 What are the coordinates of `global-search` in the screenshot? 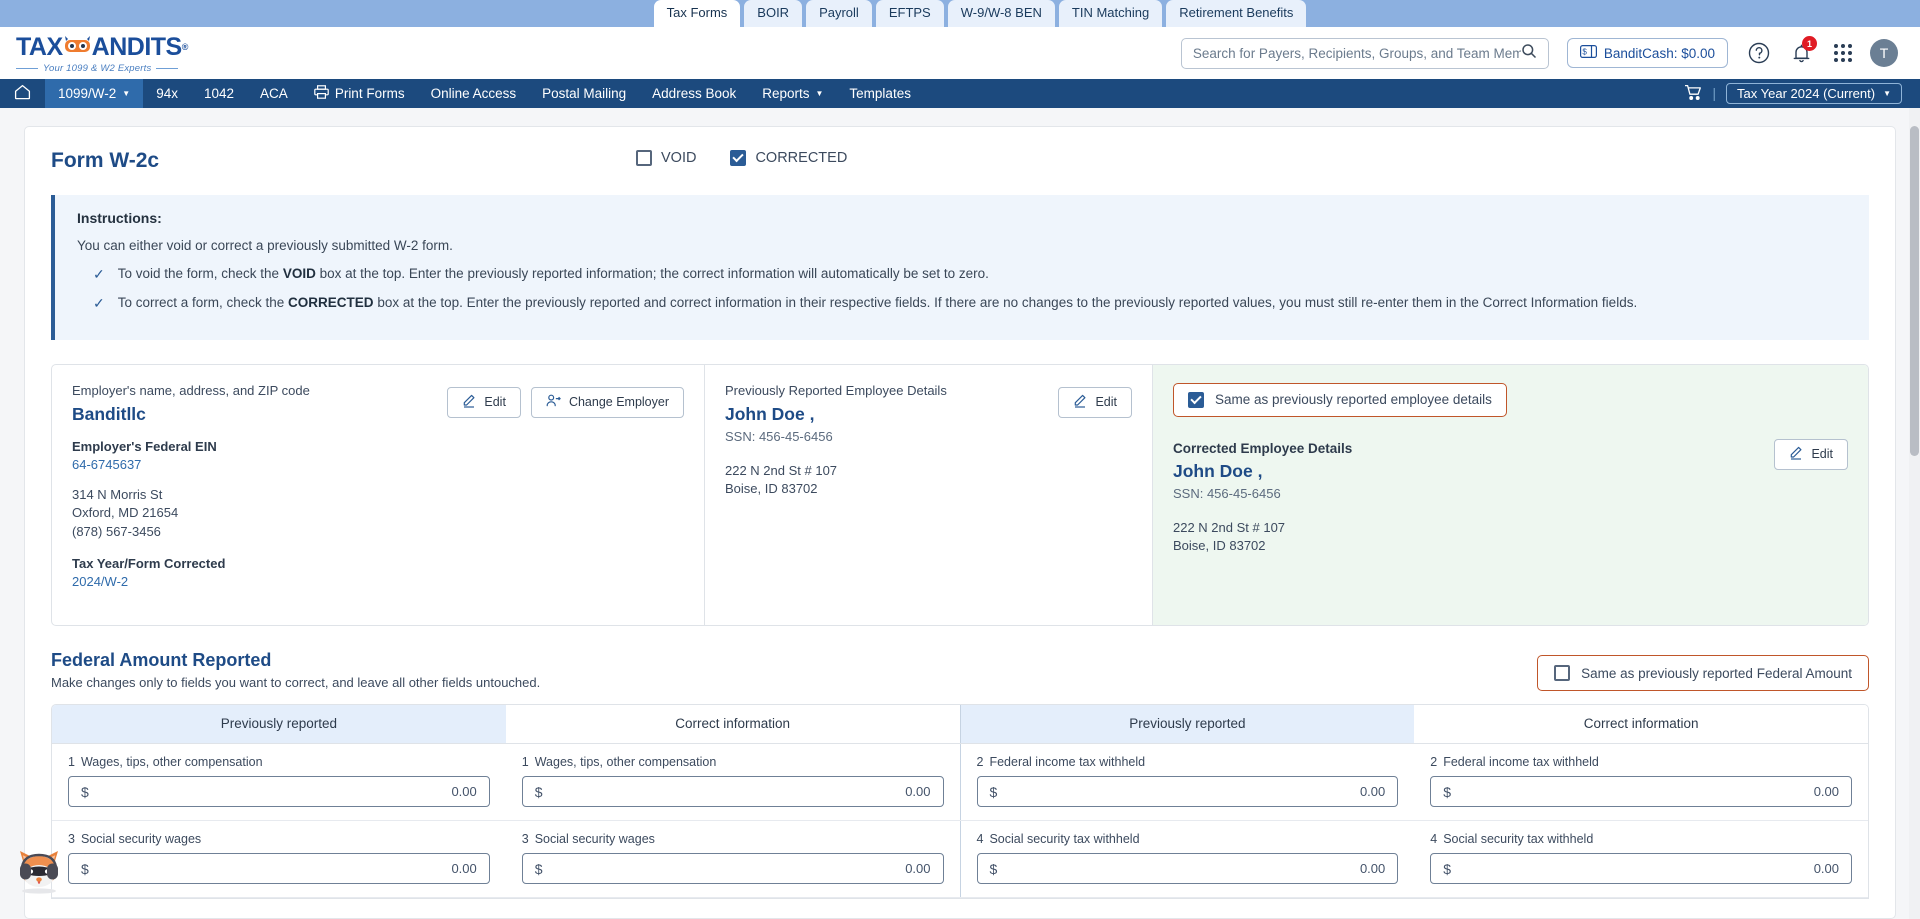 It's located at (1364, 53).